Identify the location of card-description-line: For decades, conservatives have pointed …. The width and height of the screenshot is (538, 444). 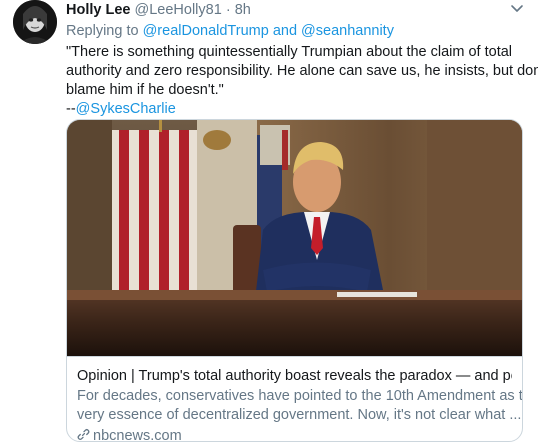
(300, 396).